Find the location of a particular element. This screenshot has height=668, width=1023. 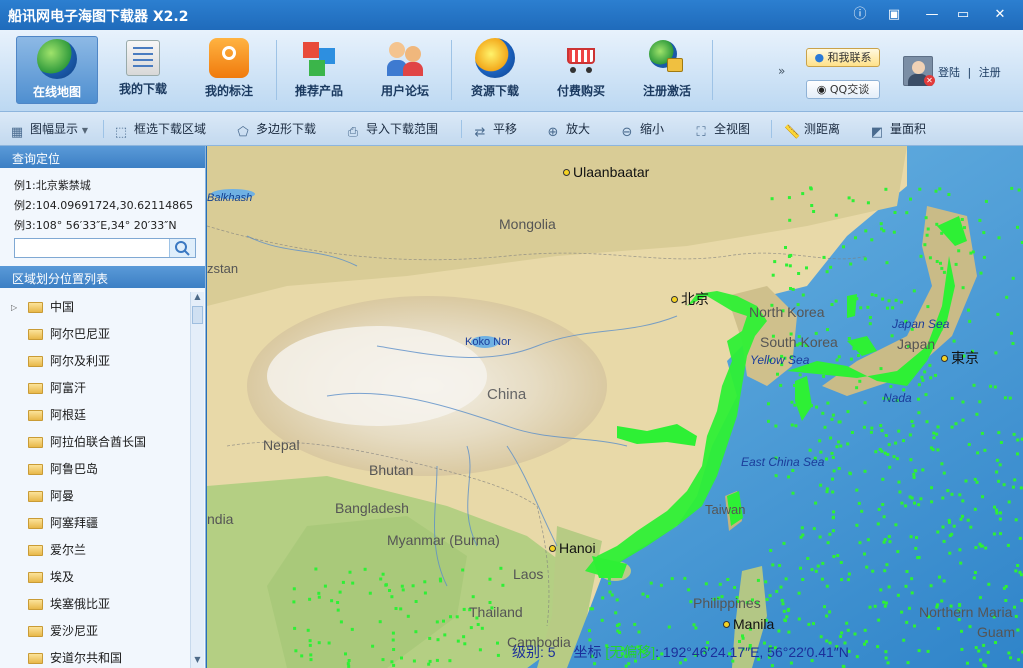

tree-node: 阿塞拜疆 is located at coordinates (94, 523).